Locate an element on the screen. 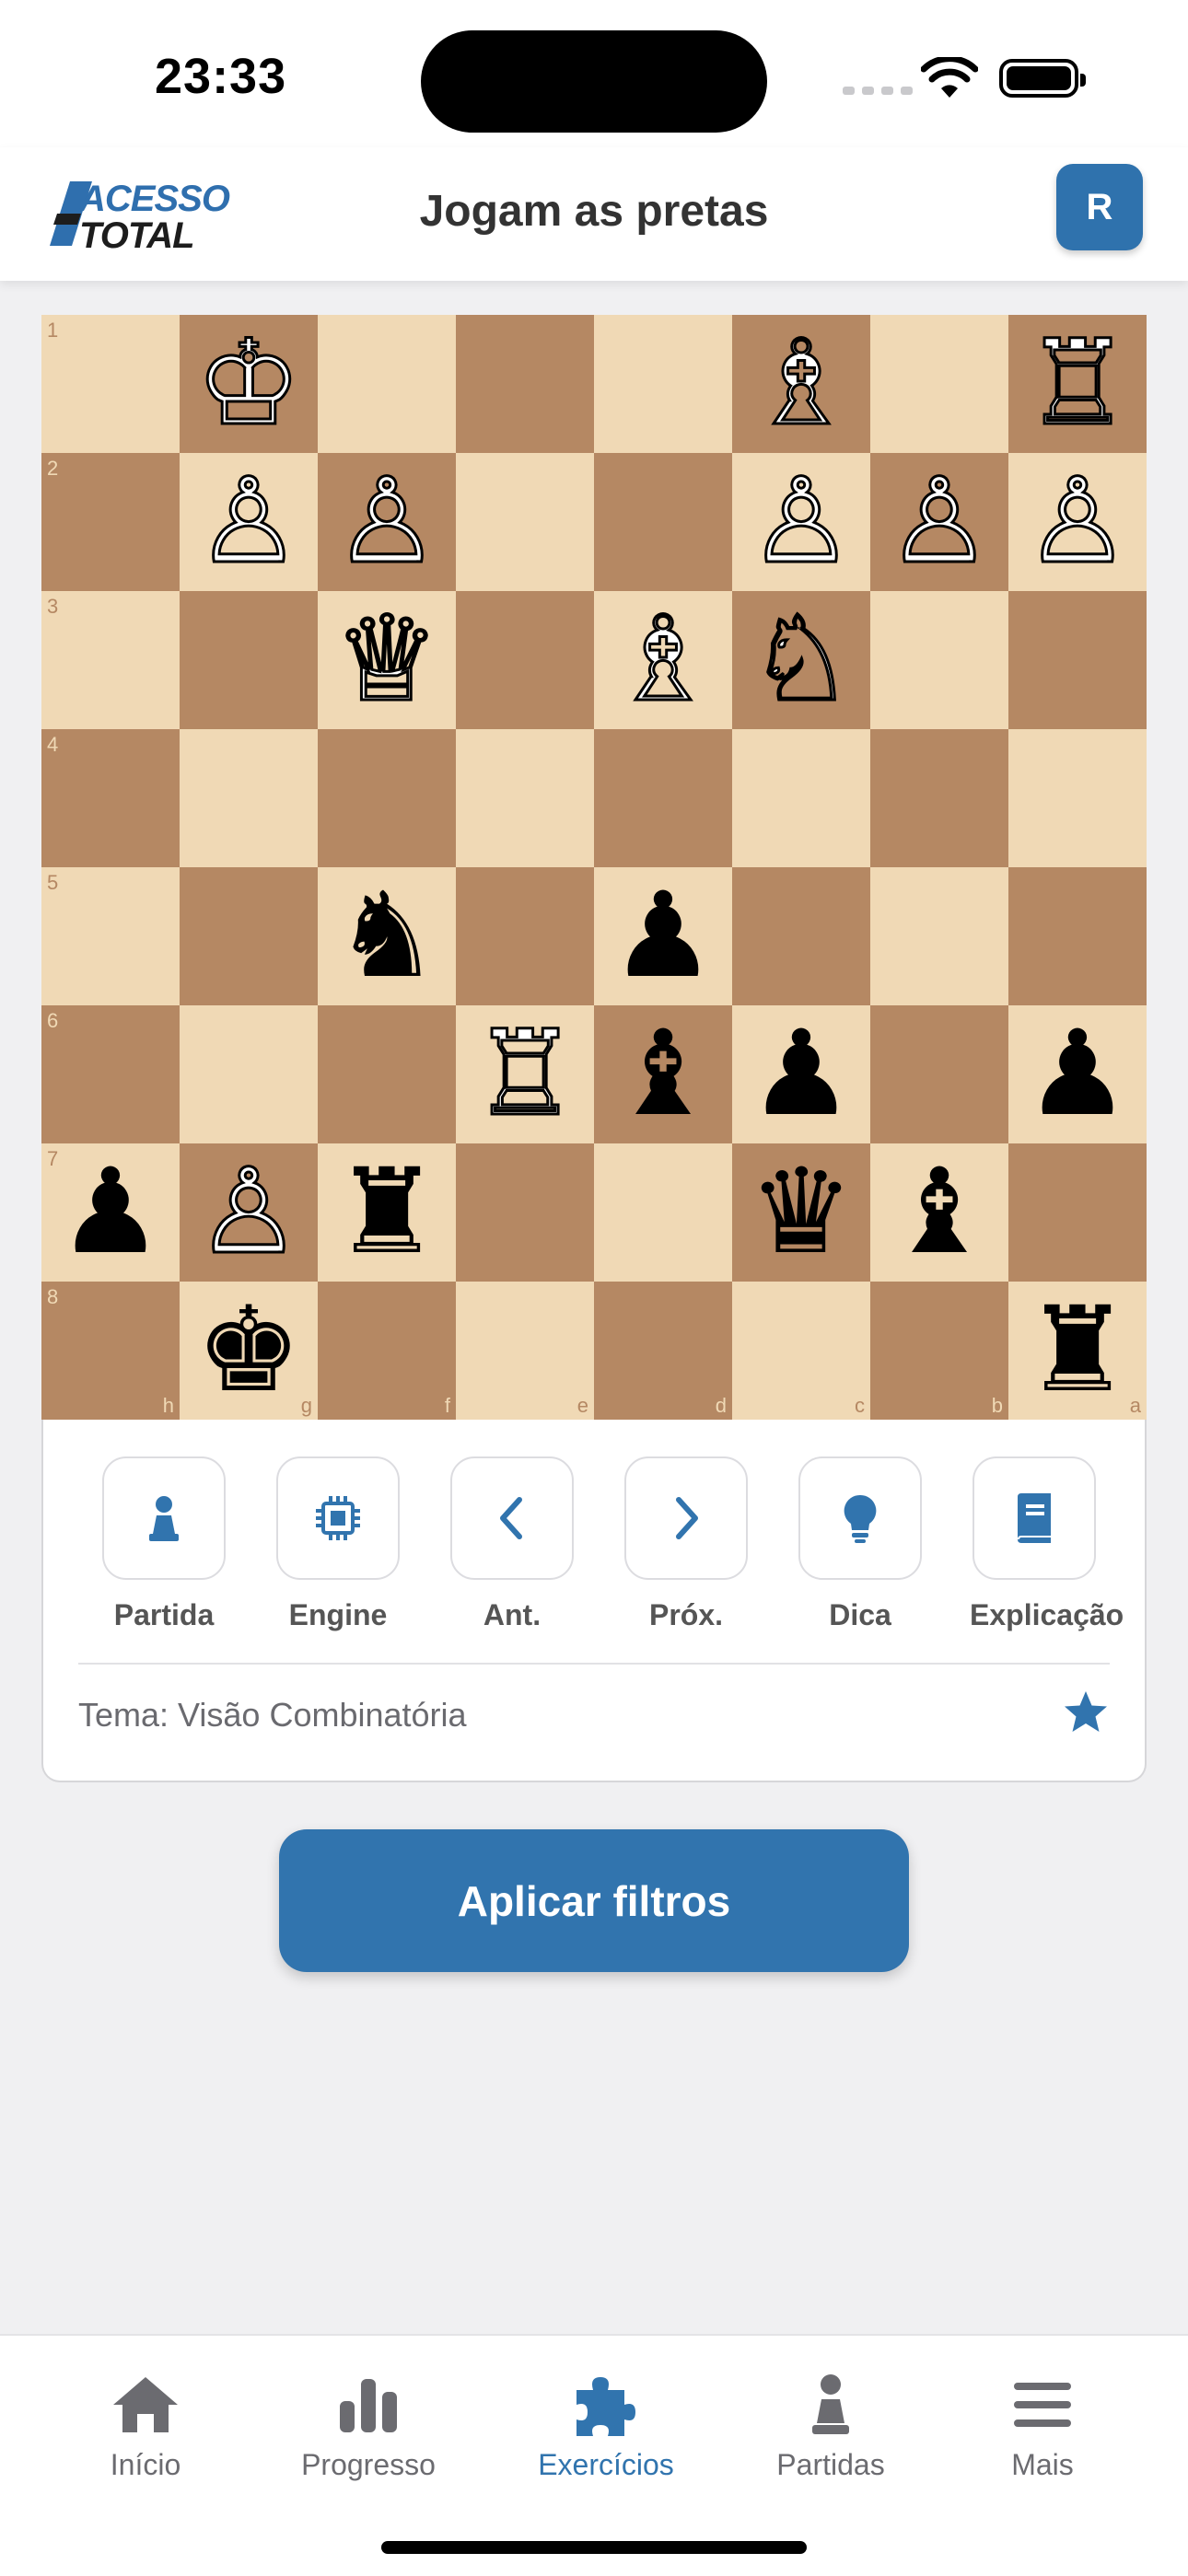 Image resolution: width=1188 pixels, height=2576 pixels. board-square: ♕ is located at coordinates (387, 660).